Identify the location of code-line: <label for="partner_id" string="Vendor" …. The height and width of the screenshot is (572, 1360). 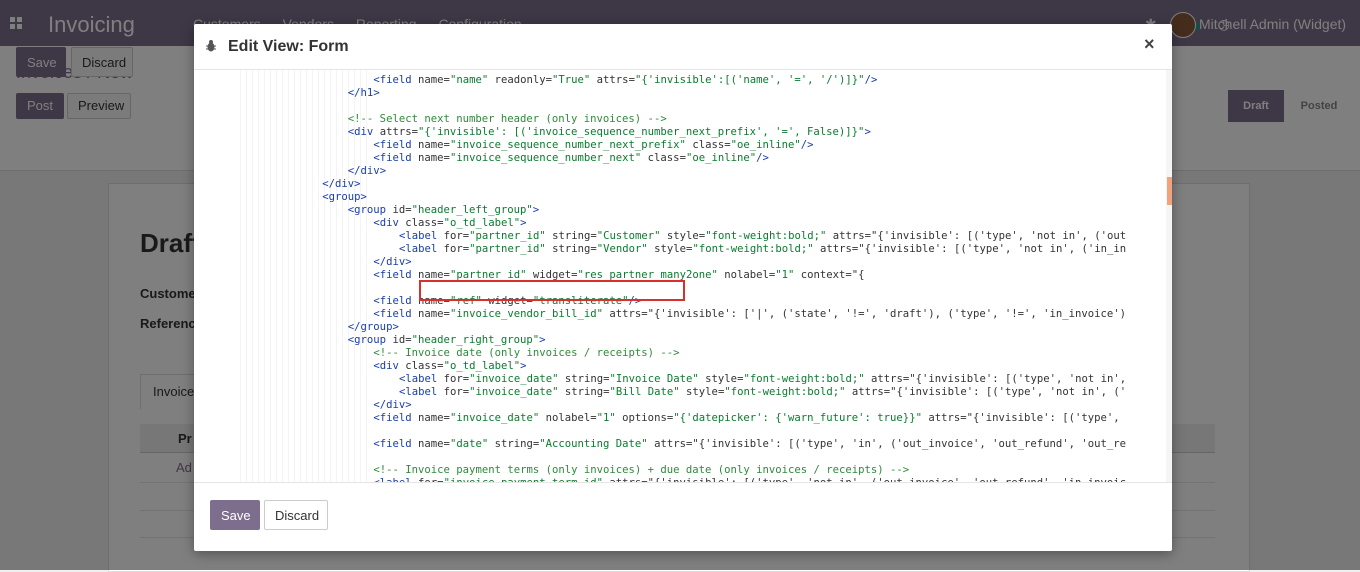
(762, 249).